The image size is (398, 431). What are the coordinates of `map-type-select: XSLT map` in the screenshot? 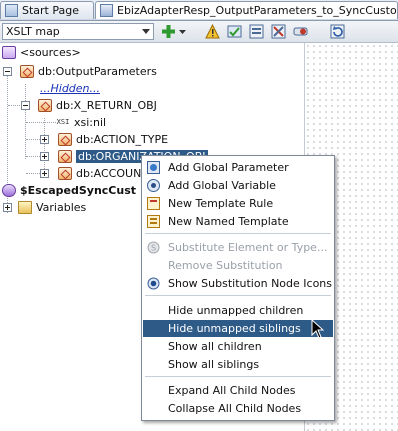 It's located at (78, 31).